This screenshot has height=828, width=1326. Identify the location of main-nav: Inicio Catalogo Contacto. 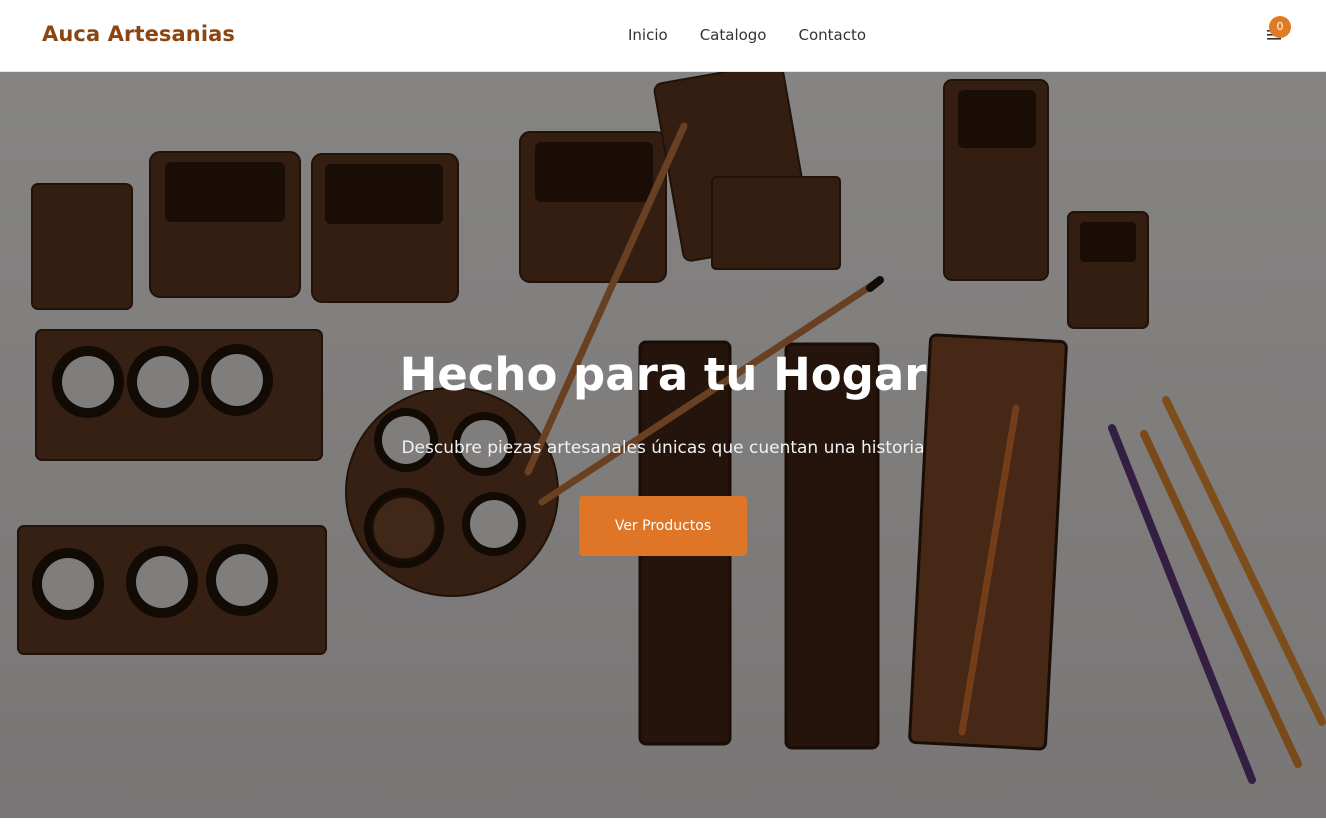
(747, 35).